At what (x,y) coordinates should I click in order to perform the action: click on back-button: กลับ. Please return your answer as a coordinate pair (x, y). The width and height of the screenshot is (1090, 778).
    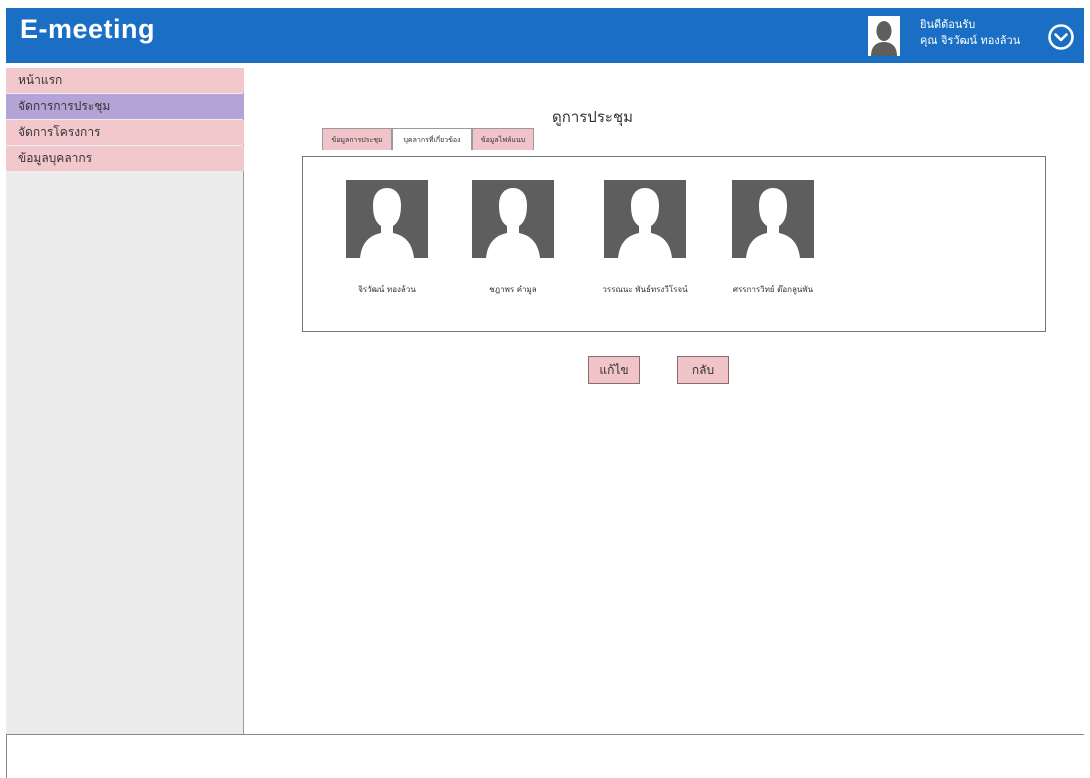
    Looking at the image, I should click on (703, 370).